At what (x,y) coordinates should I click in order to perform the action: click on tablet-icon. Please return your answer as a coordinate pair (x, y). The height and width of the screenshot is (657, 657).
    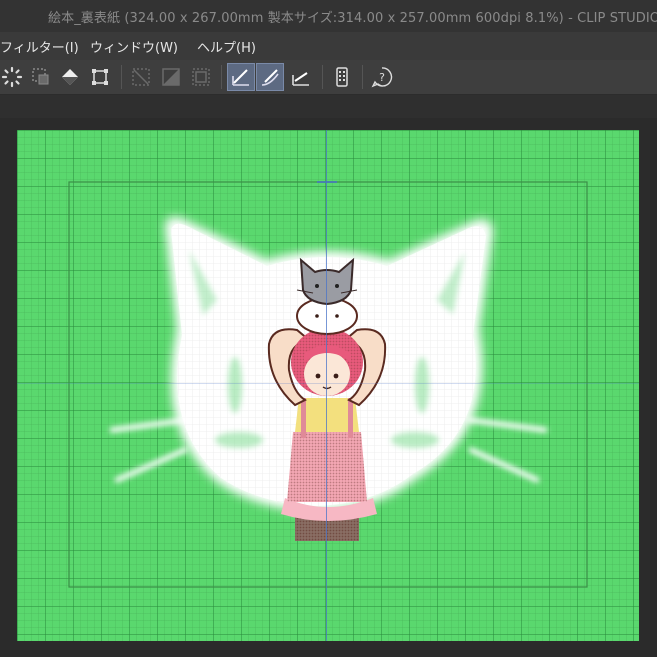
    Looking at the image, I should click on (342, 77).